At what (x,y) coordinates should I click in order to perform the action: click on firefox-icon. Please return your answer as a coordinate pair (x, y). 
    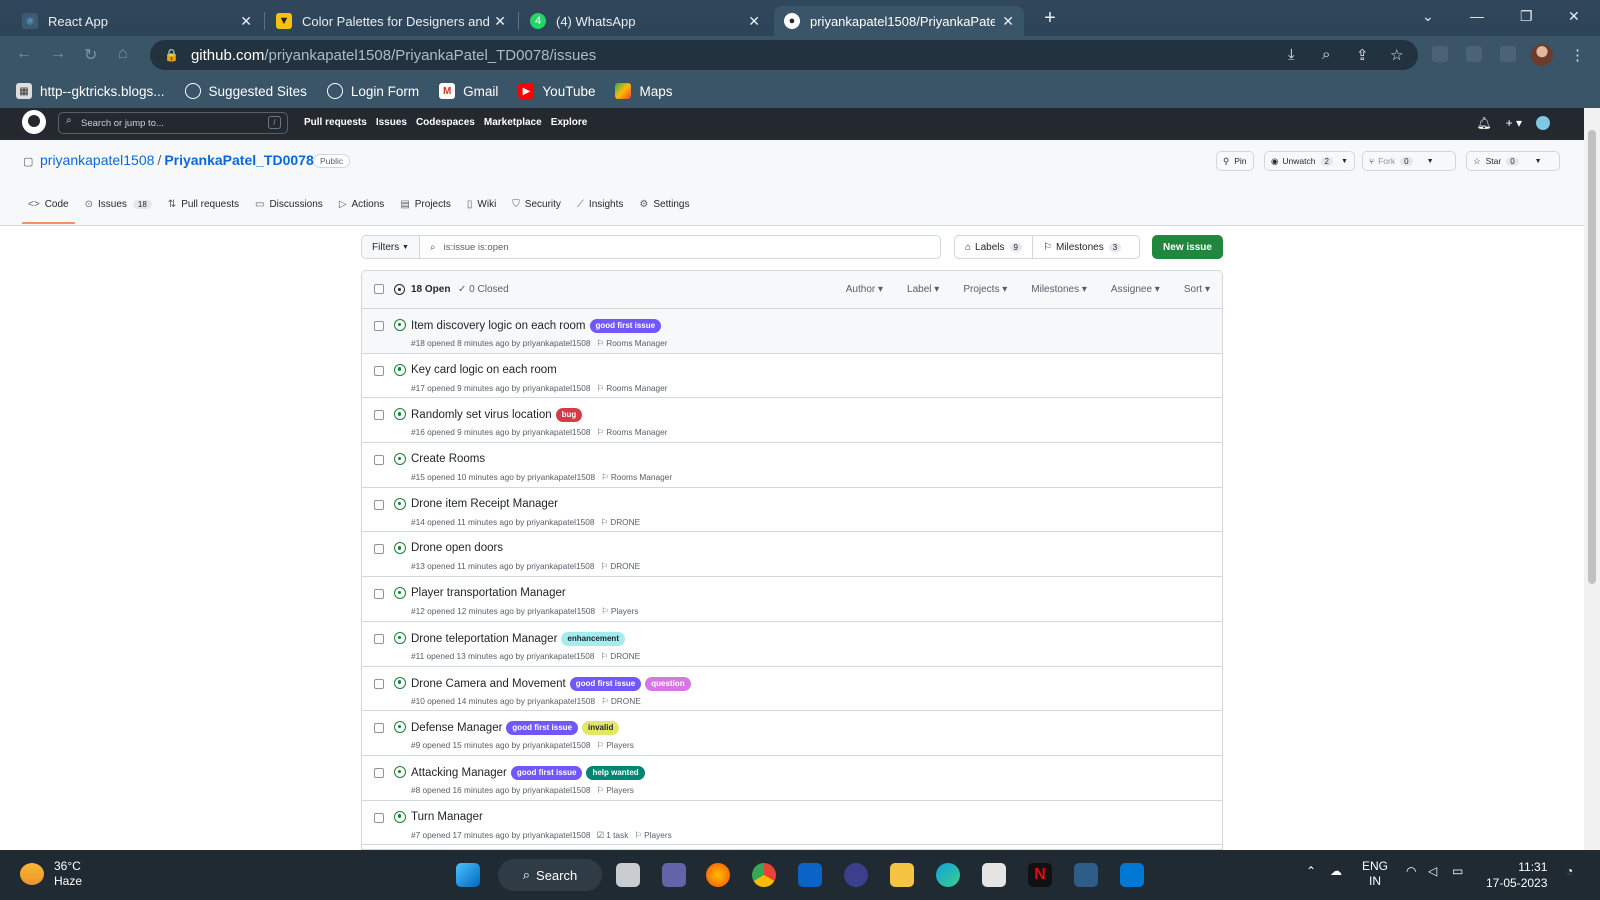
    Looking at the image, I should click on (718, 875).